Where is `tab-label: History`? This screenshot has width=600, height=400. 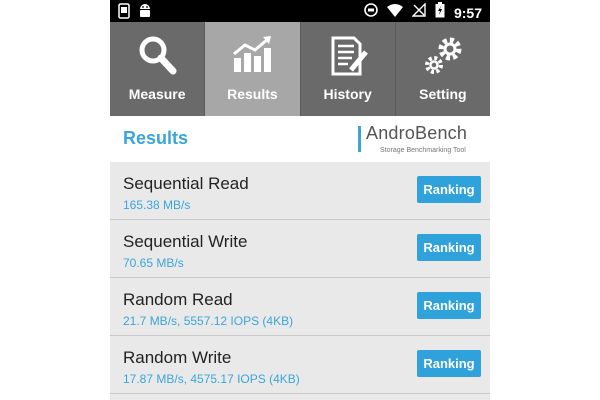 tab-label: History is located at coordinates (347, 94).